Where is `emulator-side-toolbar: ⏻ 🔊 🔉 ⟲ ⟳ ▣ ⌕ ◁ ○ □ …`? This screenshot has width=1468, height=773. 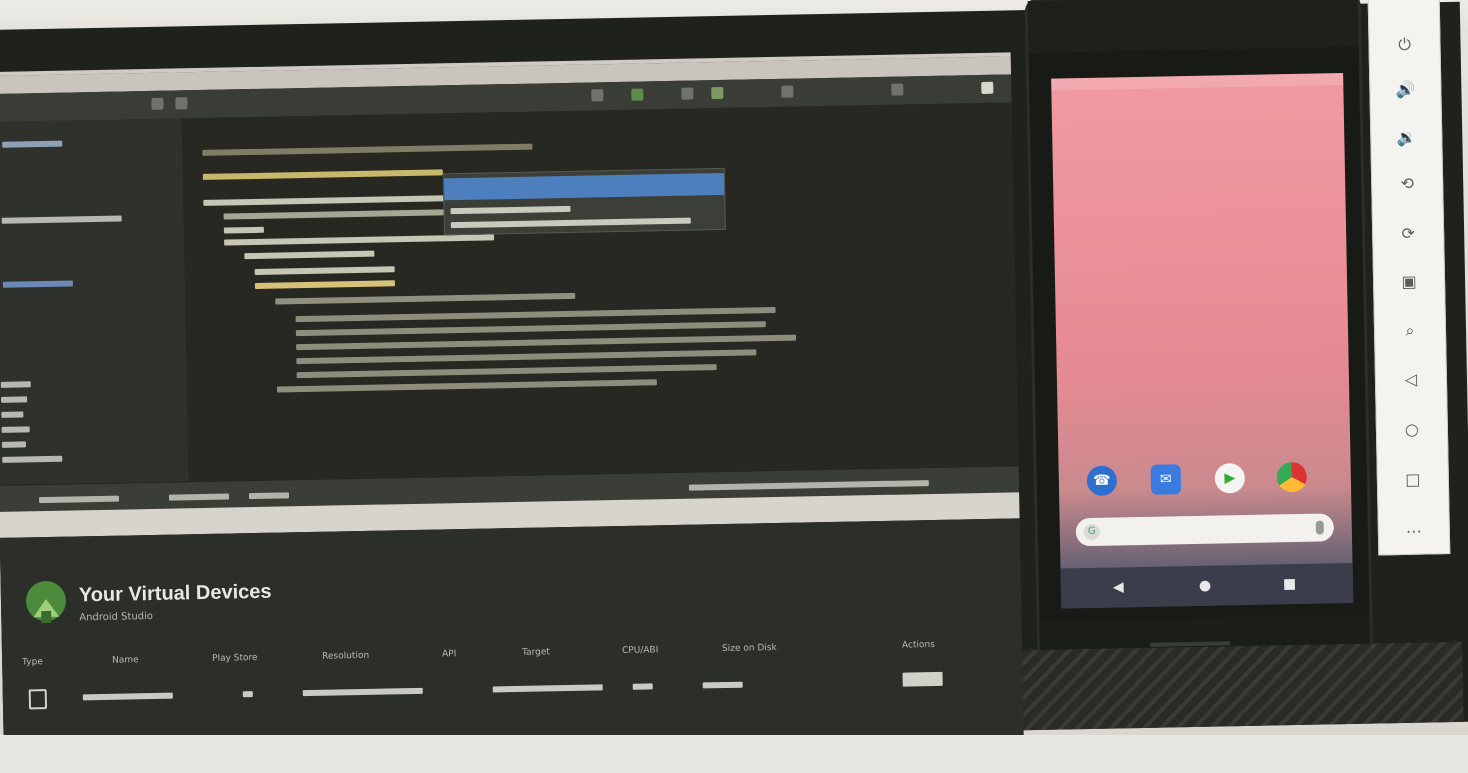
emulator-side-toolbar: ⏻ 🔊 🔉 ⟲ ⟳ ▣ ⌕ ◁ ○ □ … is located at coordinates (1409, 278).